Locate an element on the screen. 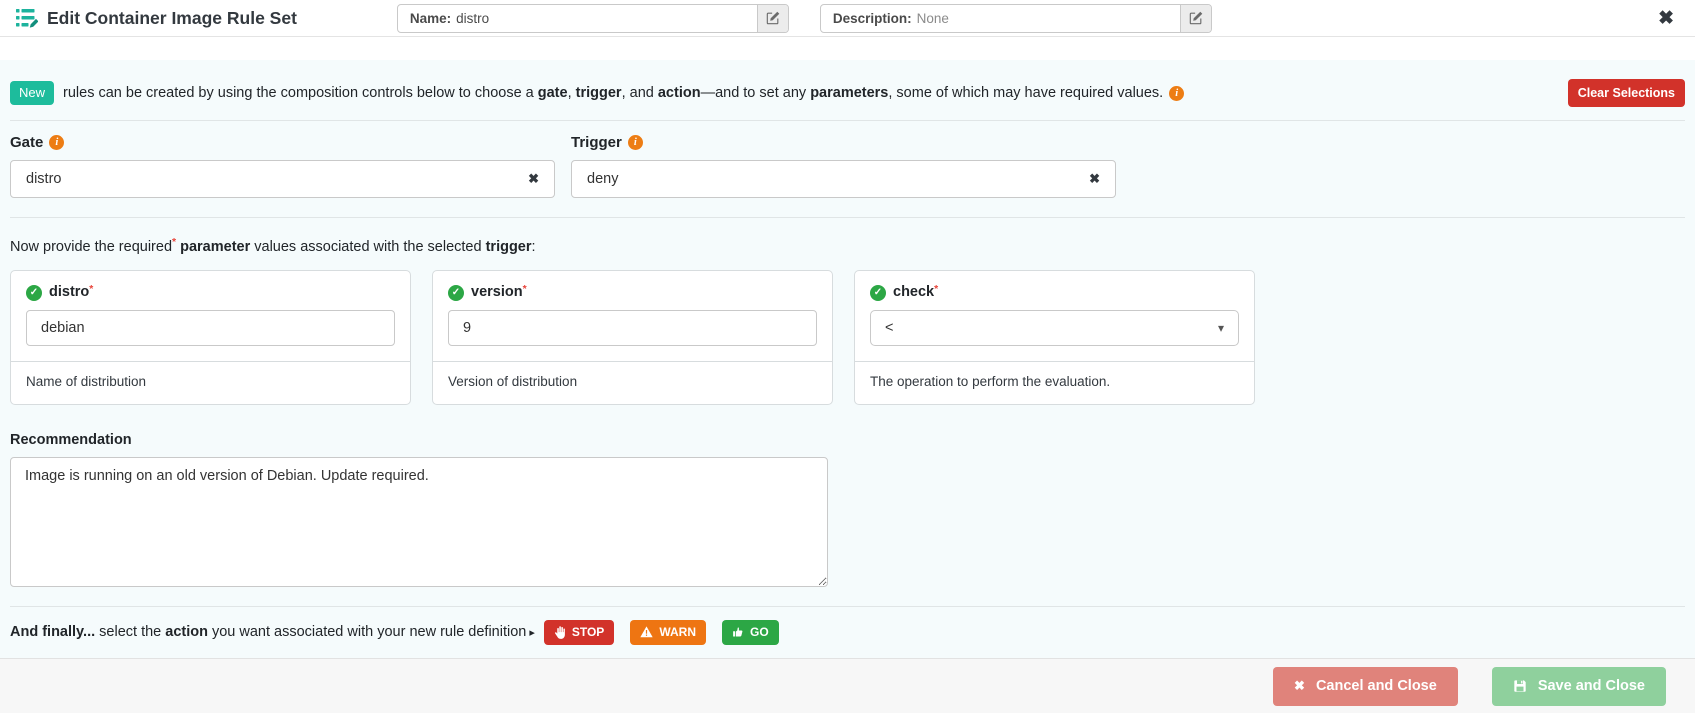 Image resolution: width=1695 pixels, height=713 pixels. parameter-header: ✓ distro * is located at coordinates (210, 292).